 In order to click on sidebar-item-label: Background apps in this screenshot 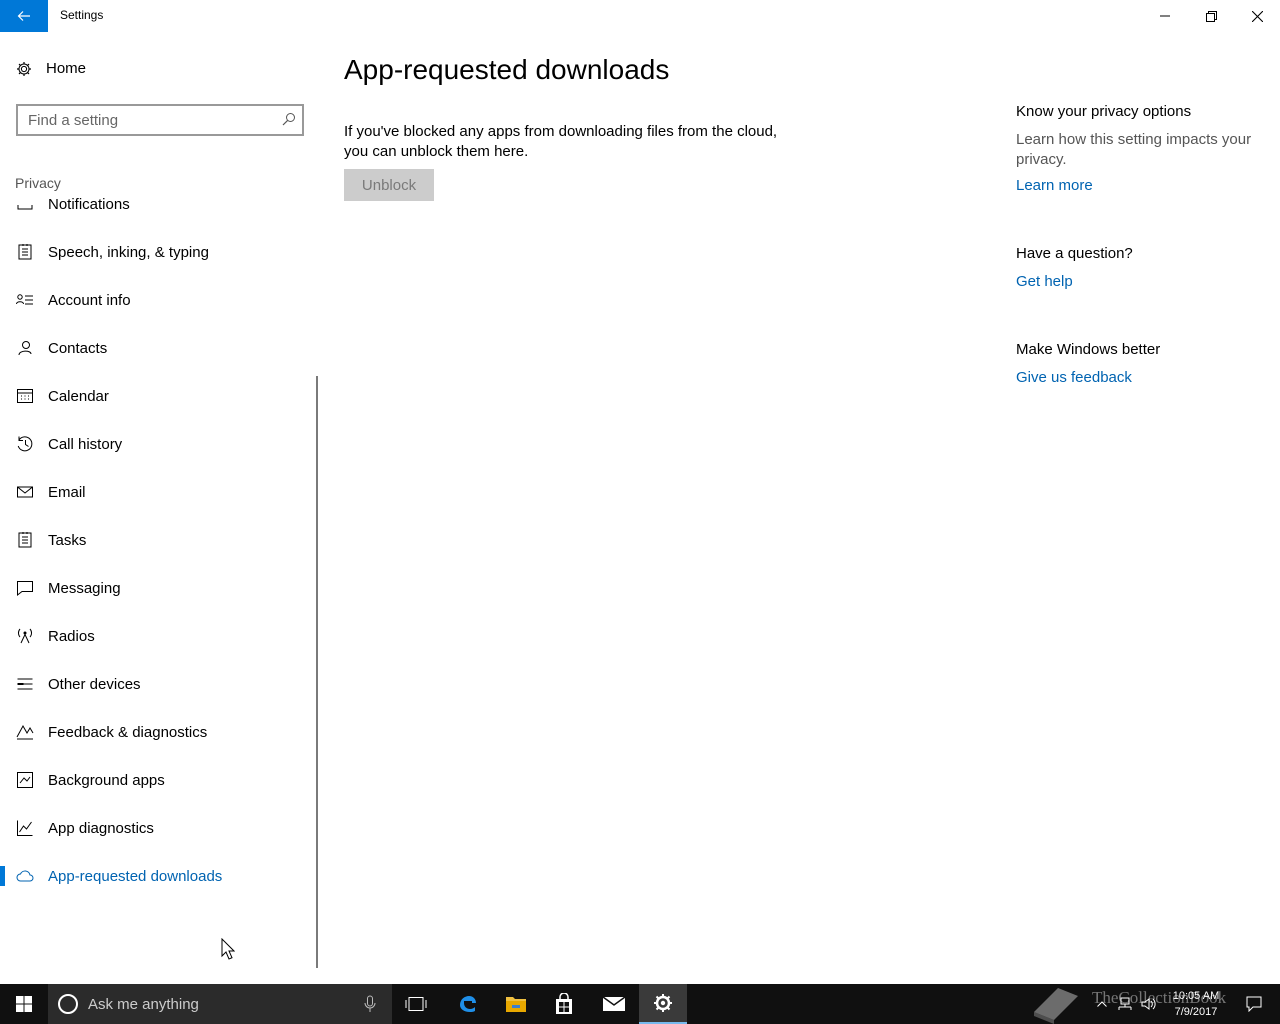, I will do `click(106, 780)`.